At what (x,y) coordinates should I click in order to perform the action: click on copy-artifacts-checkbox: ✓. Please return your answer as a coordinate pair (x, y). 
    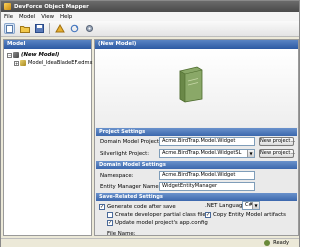
    Looking at the image, I should click on (208, 215).